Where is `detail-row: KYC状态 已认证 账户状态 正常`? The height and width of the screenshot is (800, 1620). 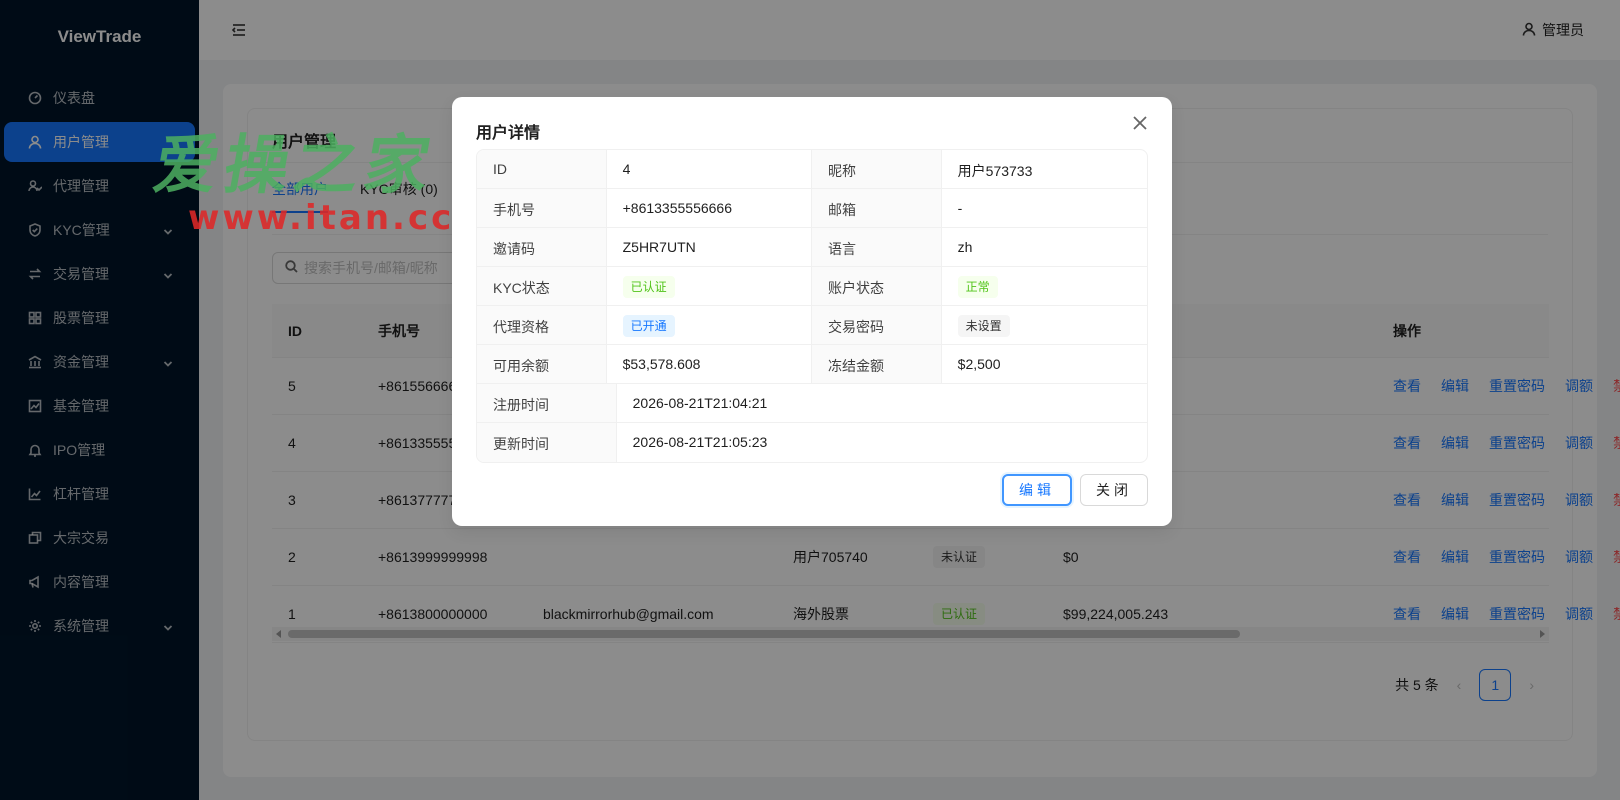 detail-row: KYC状态 已认证 账户状态 正常 is located at coordinates (812, 286).